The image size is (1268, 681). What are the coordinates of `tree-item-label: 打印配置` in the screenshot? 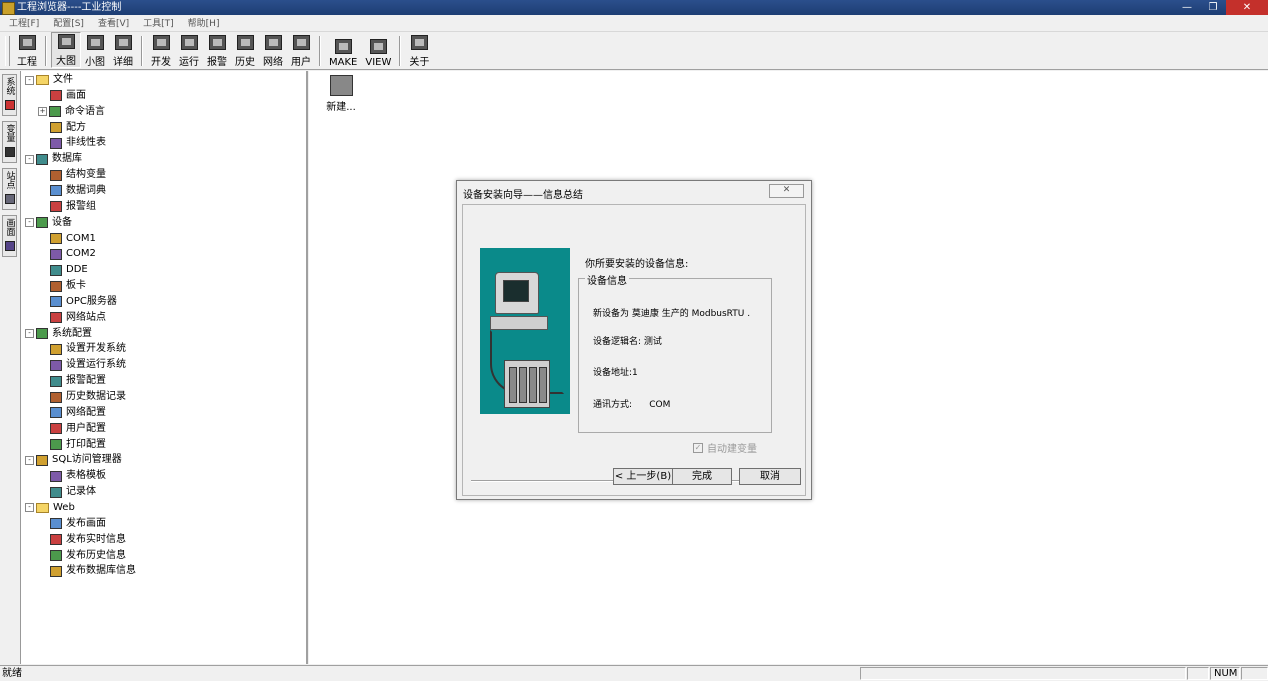 It's located at (86, 444).